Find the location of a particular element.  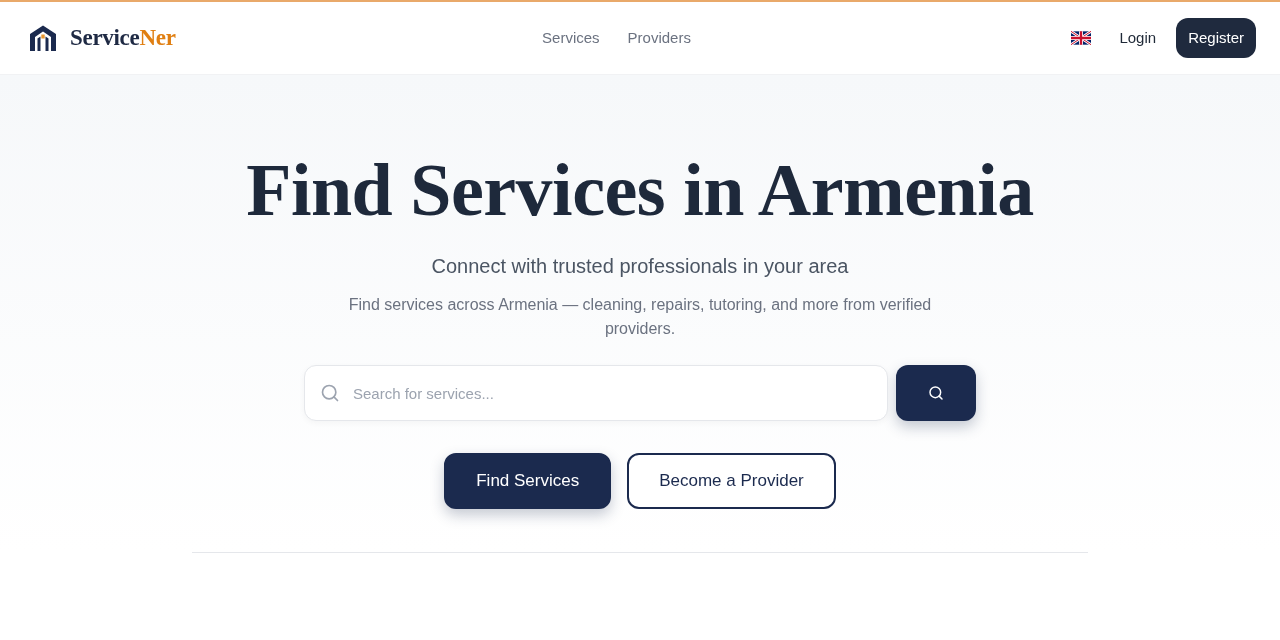

search-button is located at coordinates (936, 393).